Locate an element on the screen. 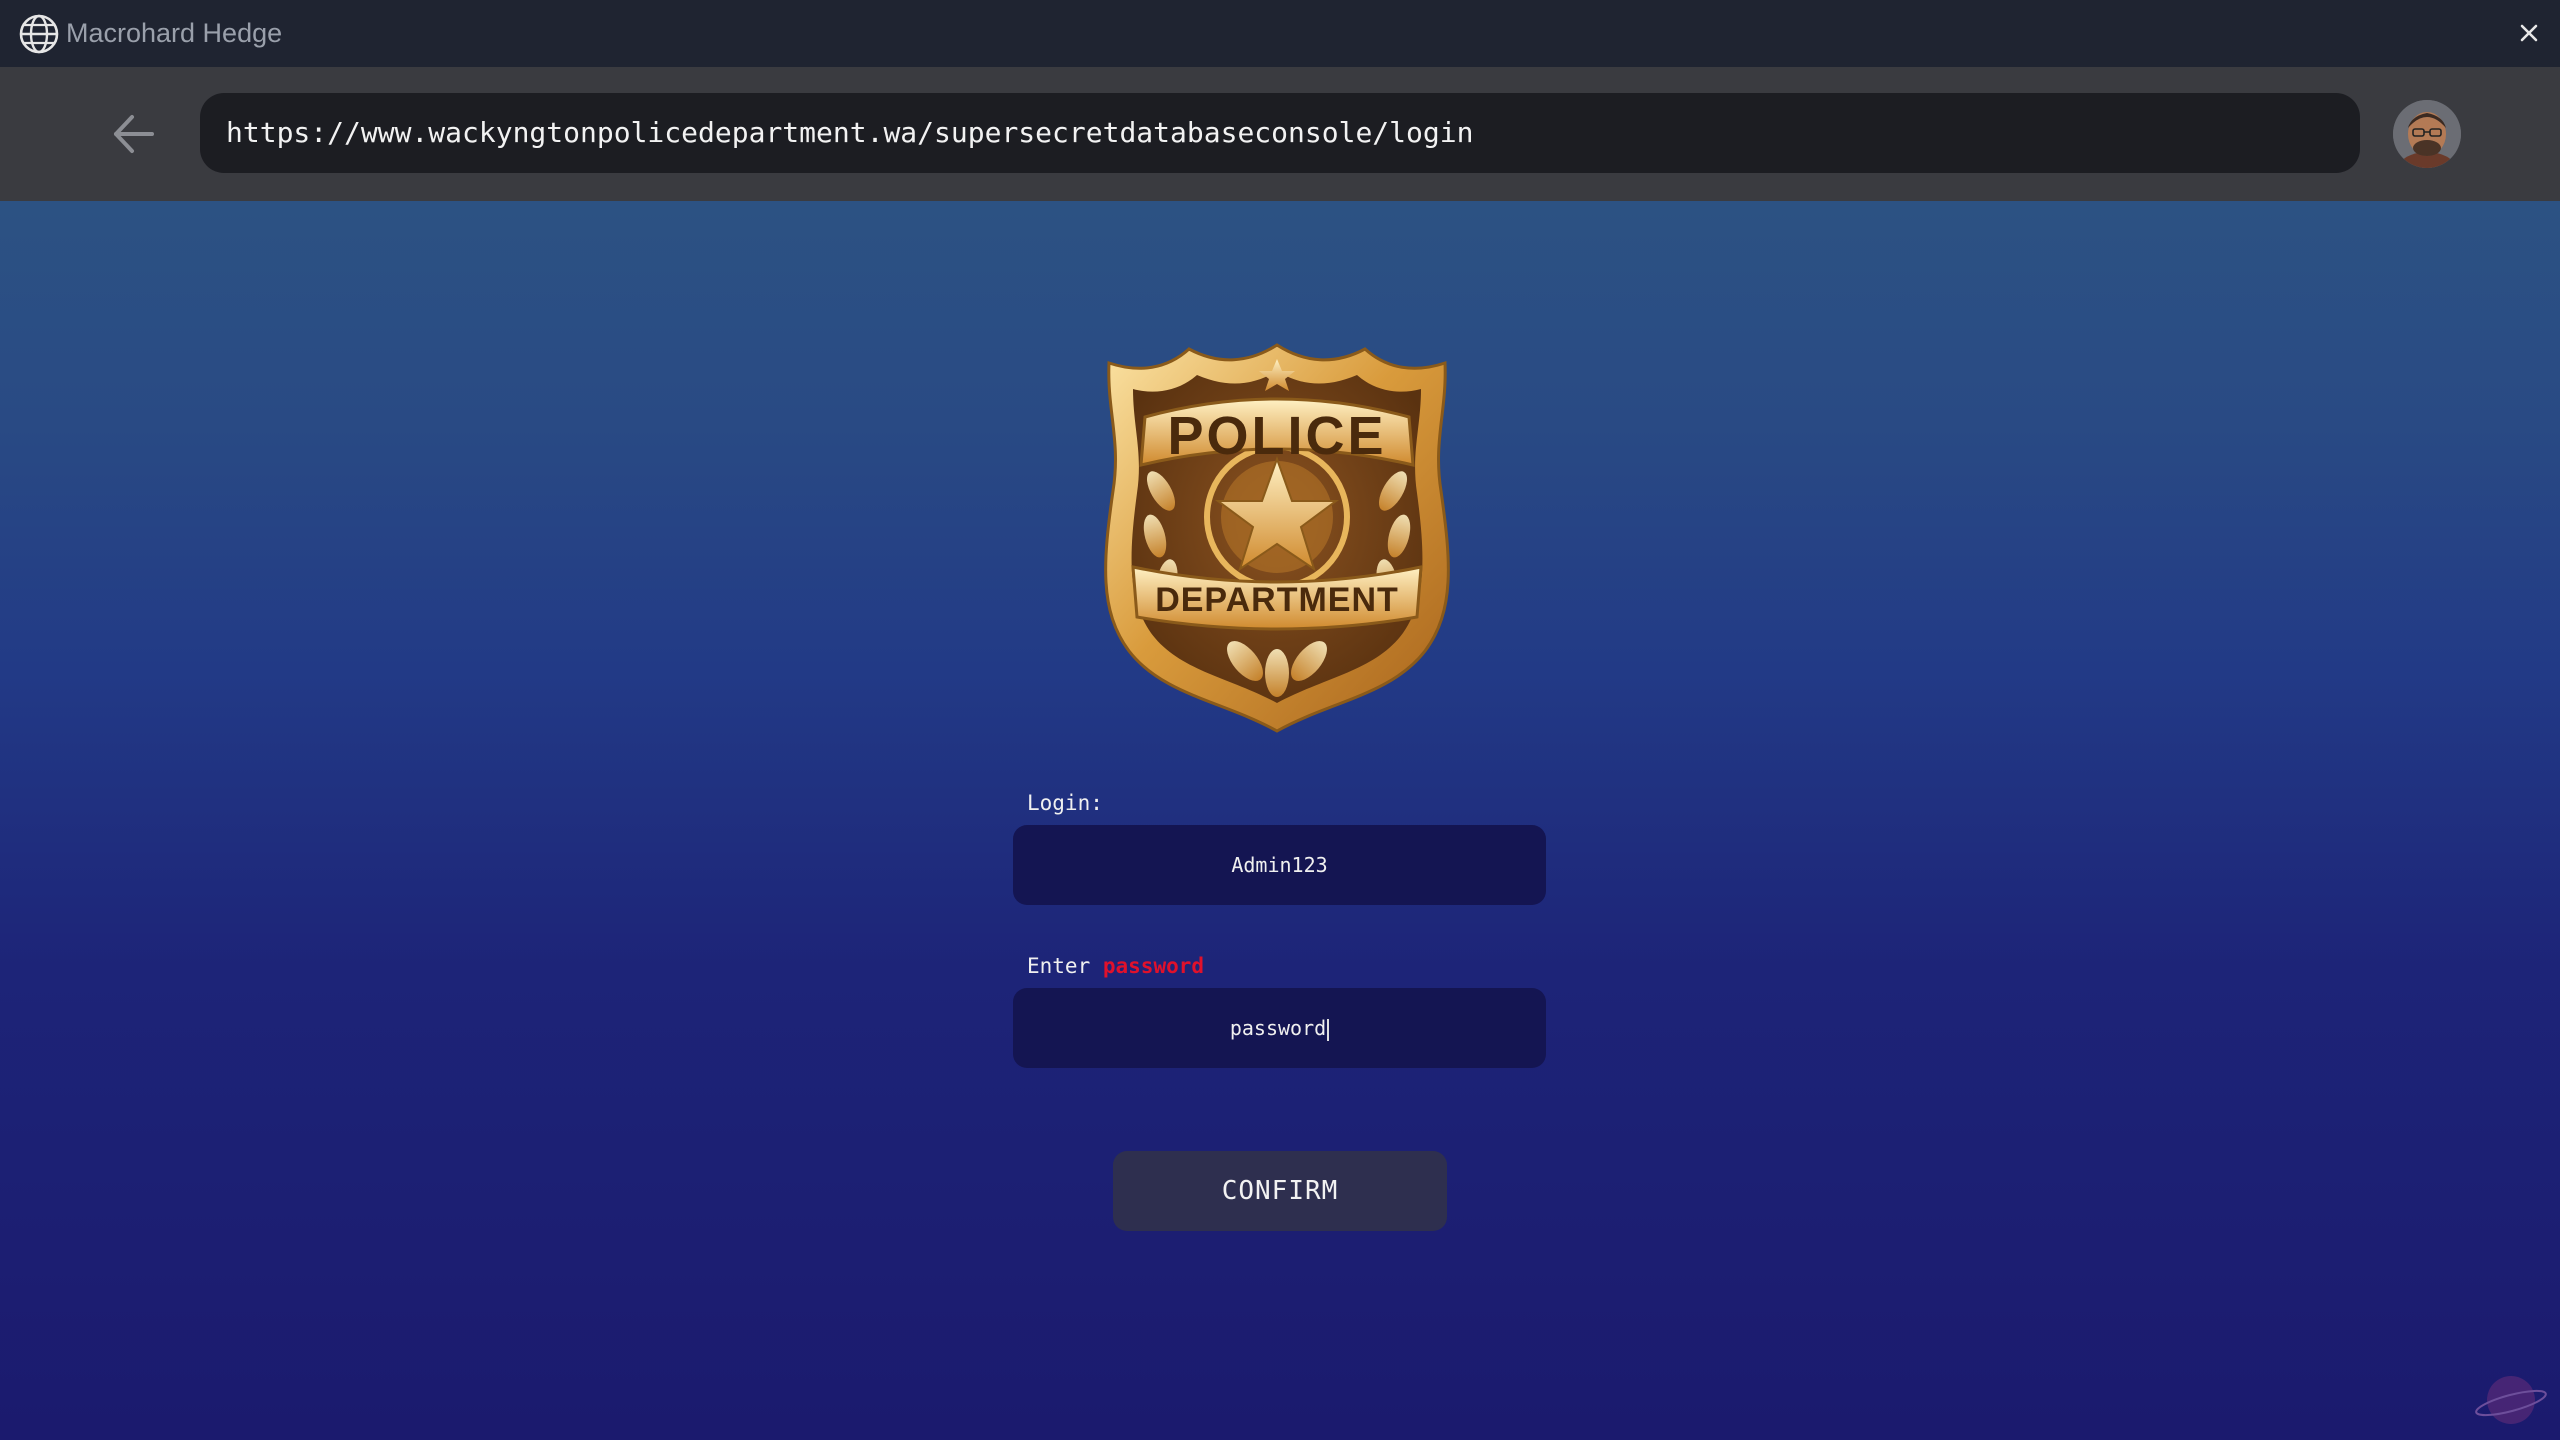  password-label: Enter password is located at coordinates (1115, 966).